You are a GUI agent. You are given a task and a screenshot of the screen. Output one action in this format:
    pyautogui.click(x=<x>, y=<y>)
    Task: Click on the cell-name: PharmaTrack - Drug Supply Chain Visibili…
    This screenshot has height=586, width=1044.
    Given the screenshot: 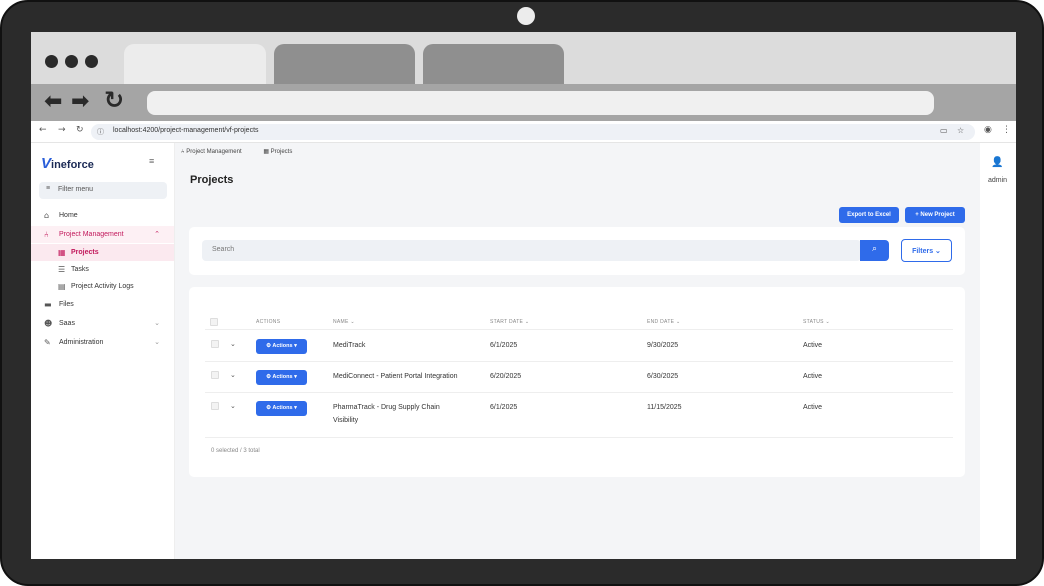 What is the action you would take?
    pyautogui.click(x=386, y=414)
    